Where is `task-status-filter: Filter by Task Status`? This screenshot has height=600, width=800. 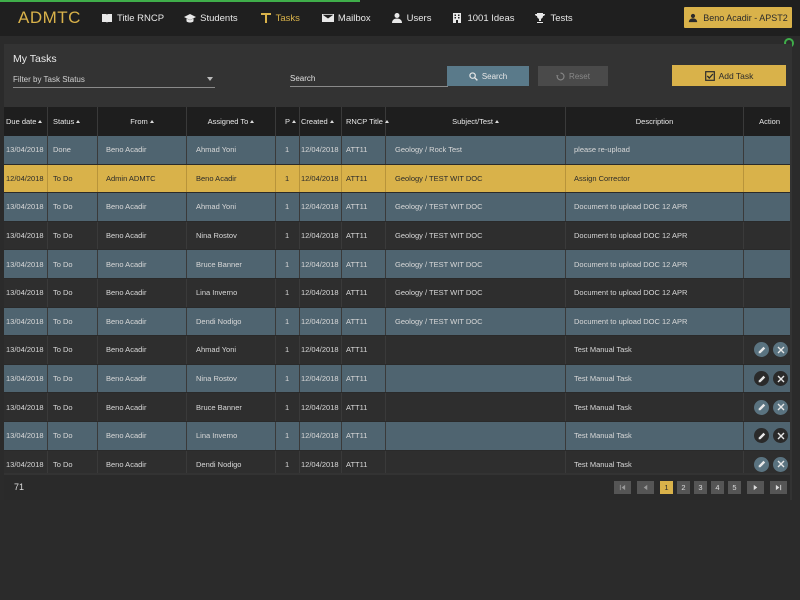
task-status-filter: Filter by Task Status is located at coordinates (114, 78).